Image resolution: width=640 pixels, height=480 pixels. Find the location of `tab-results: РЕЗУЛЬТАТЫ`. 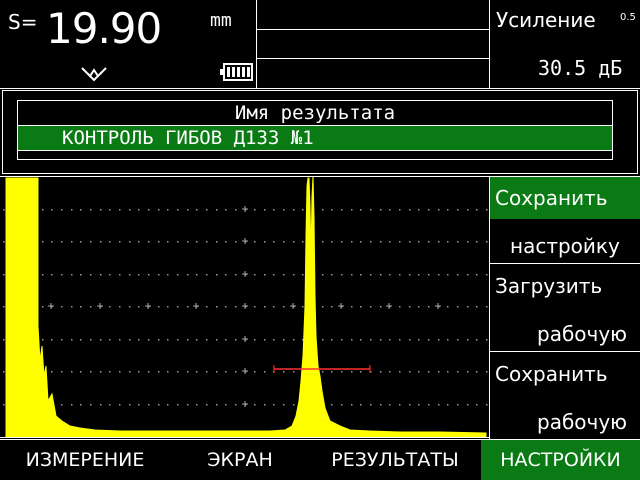

tab-results: РЕЗУЛЬТАТЫ is located at coordinates (395, 460).